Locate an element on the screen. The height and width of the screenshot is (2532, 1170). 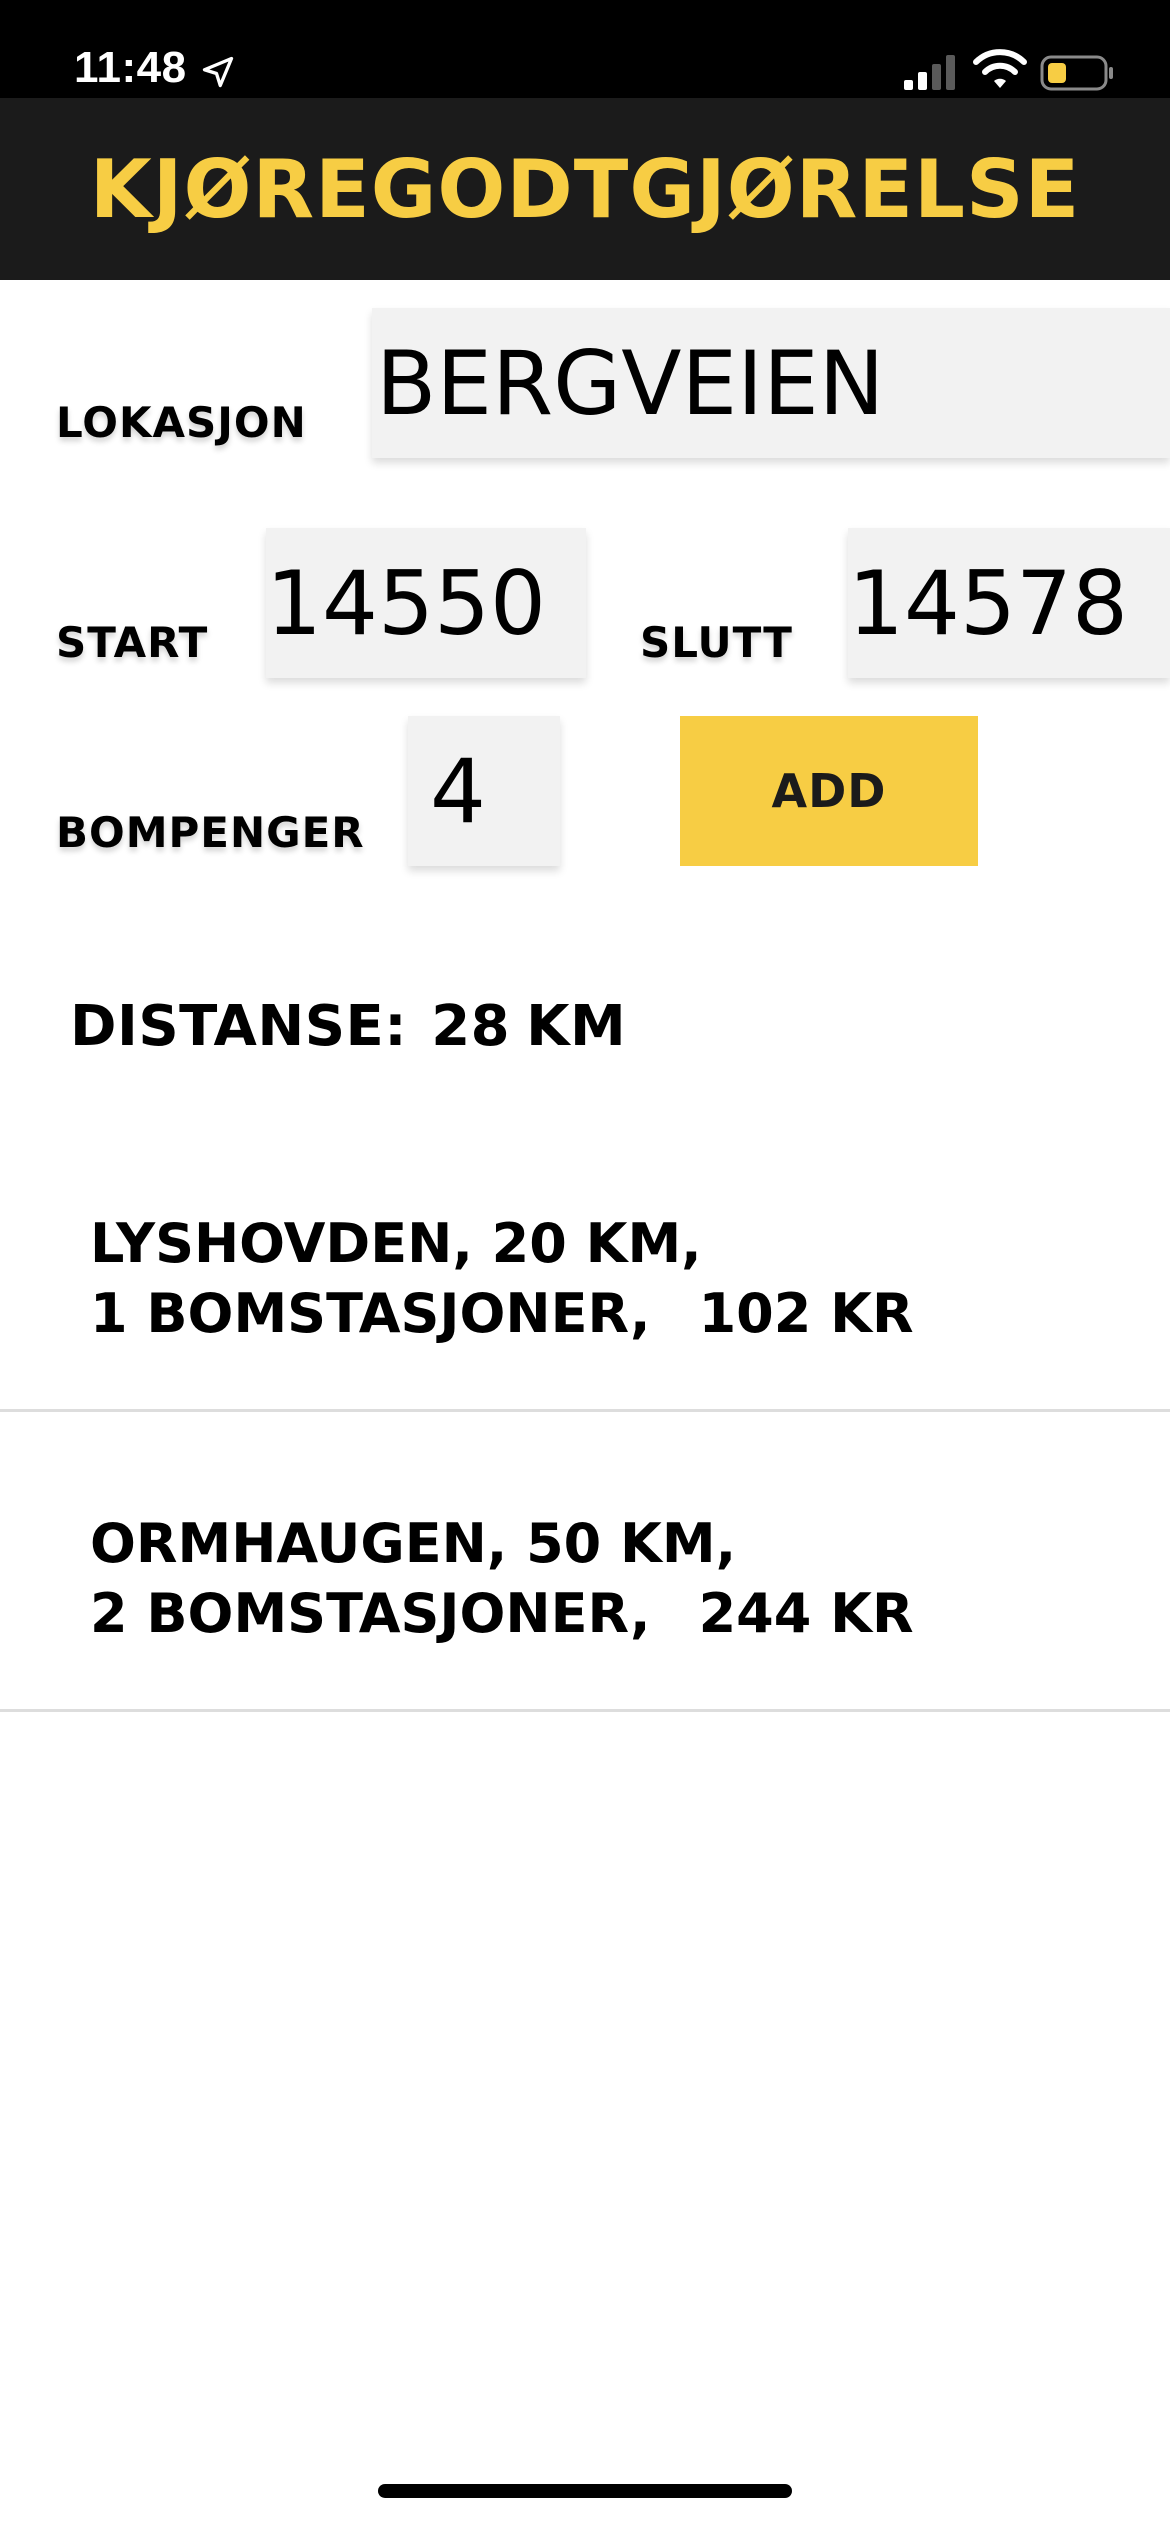
trip-location-distance: ORMHAUGEN, 50 KM, is located at coordinates (413, 1543).